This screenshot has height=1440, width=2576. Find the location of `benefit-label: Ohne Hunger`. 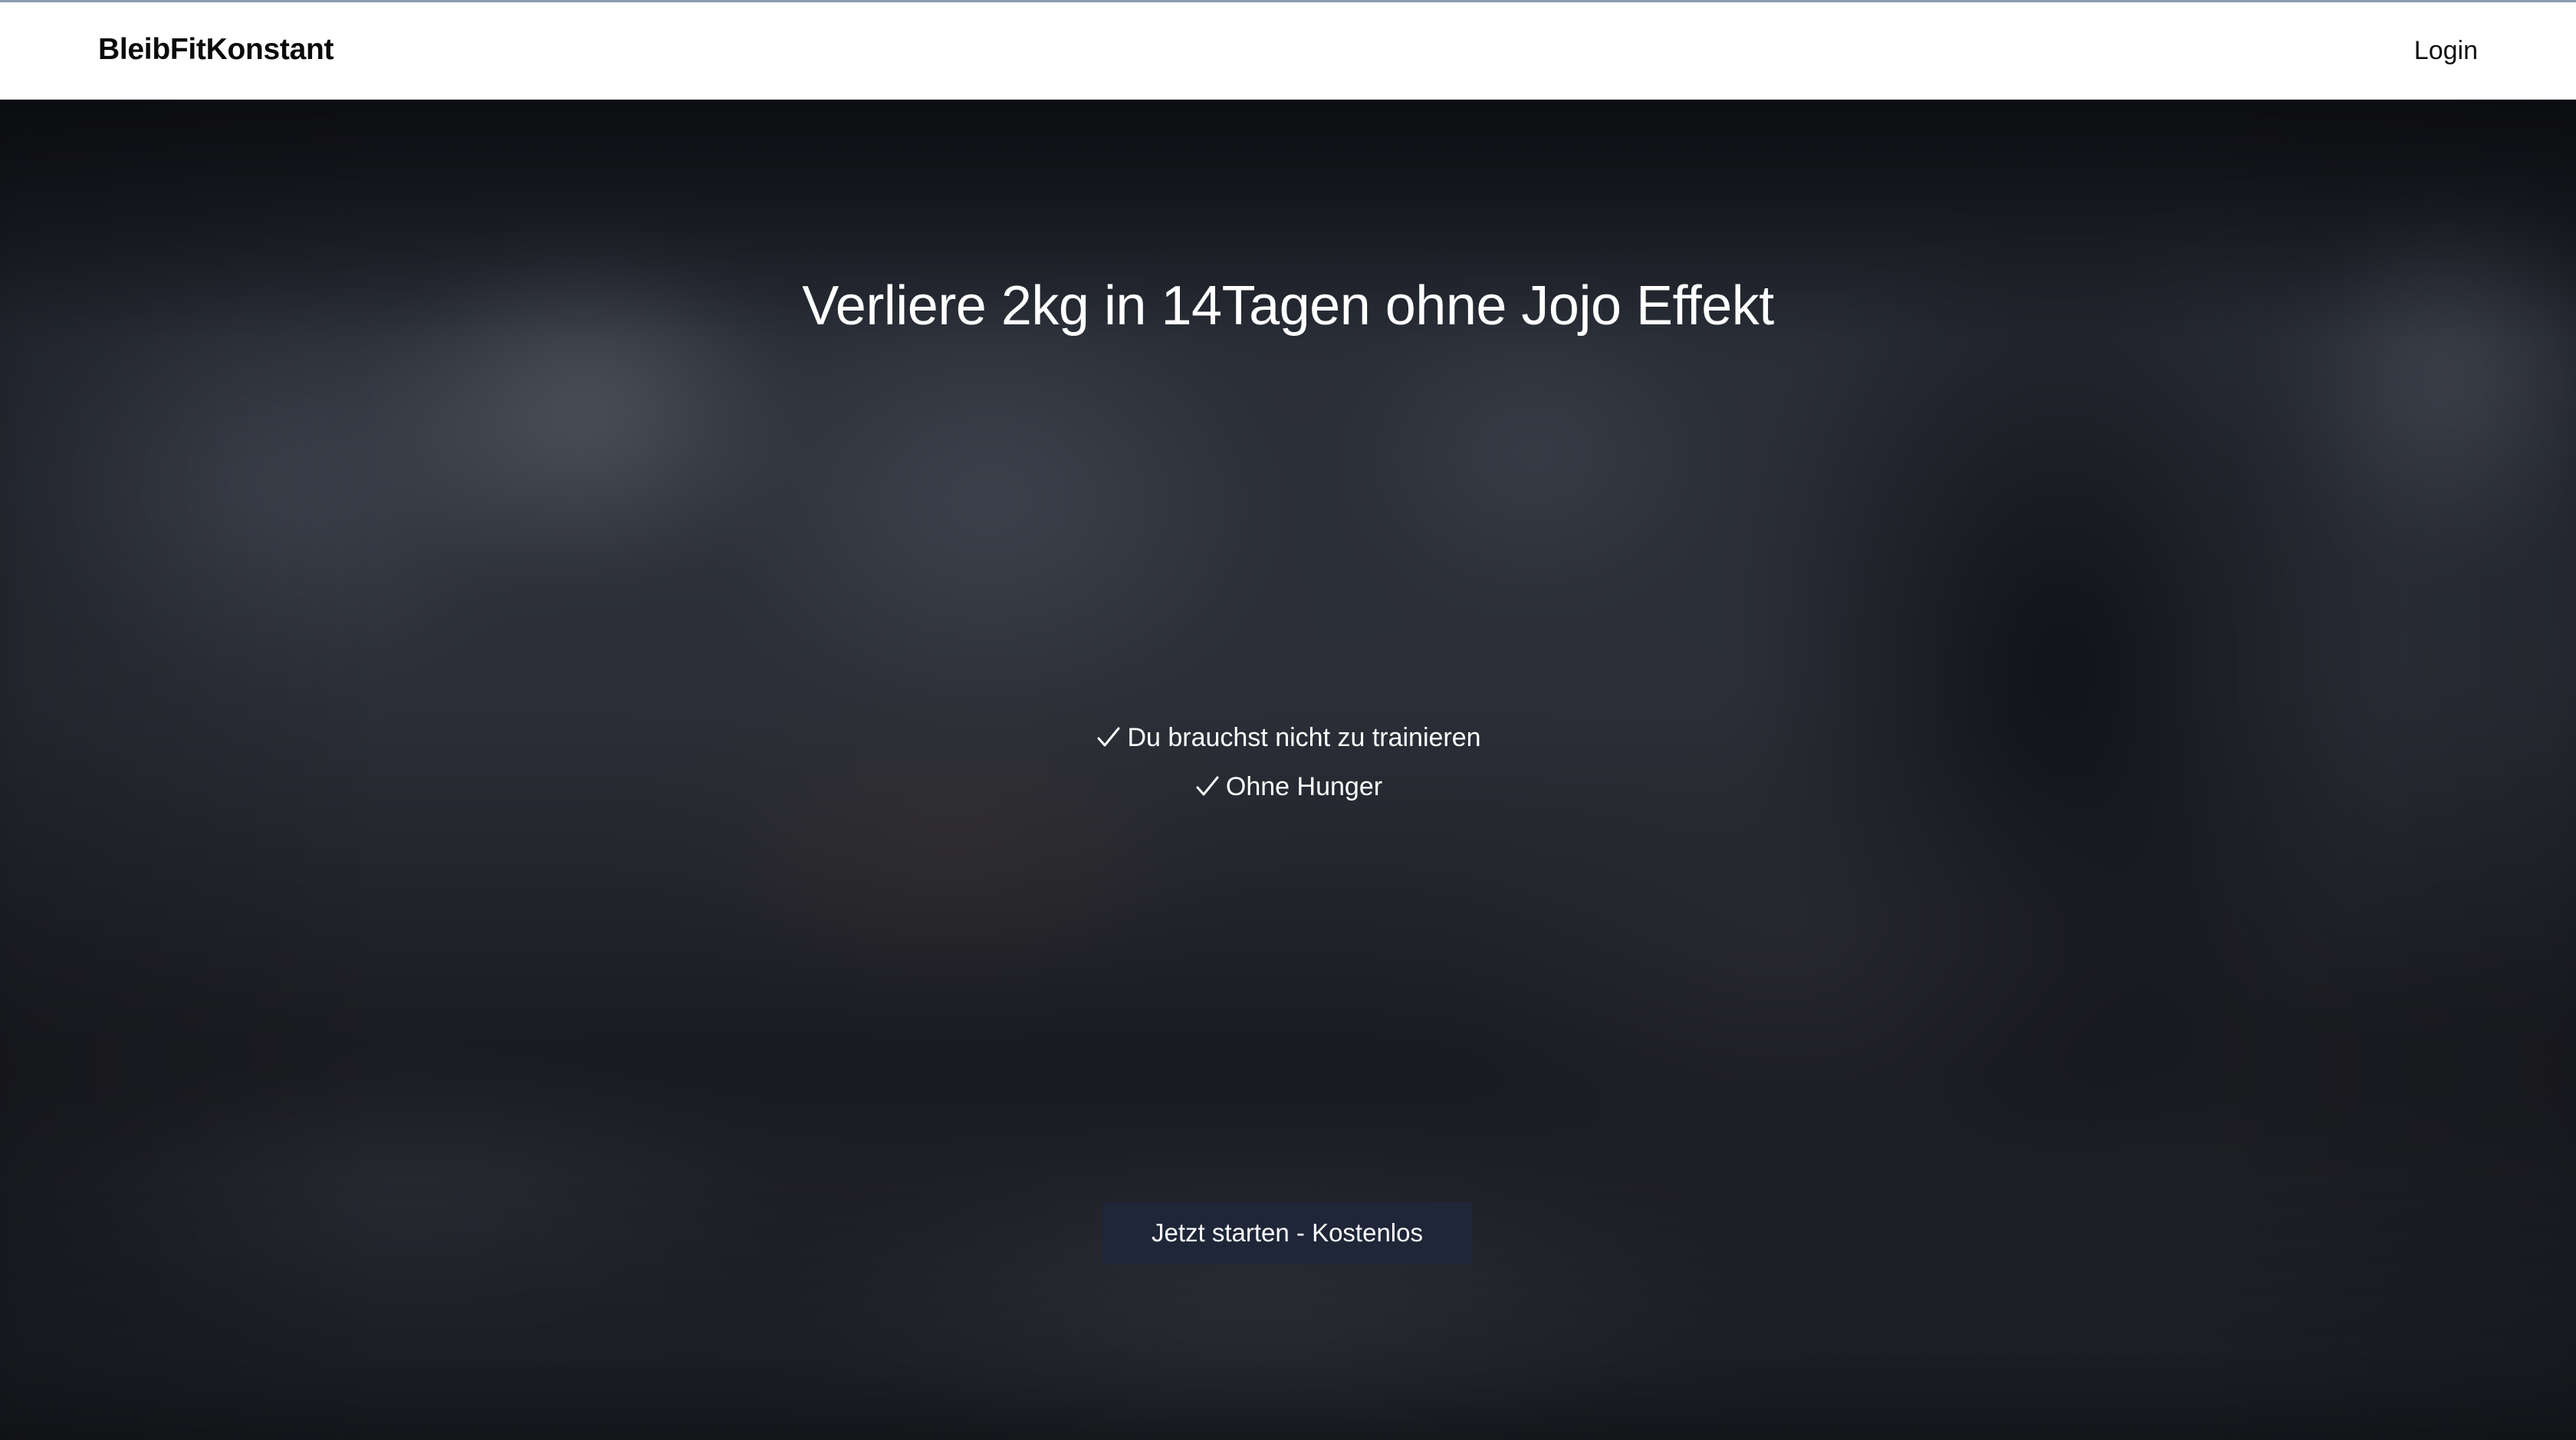

benefit-label: Ohne Hunger is located at coordinates (1304, 786).